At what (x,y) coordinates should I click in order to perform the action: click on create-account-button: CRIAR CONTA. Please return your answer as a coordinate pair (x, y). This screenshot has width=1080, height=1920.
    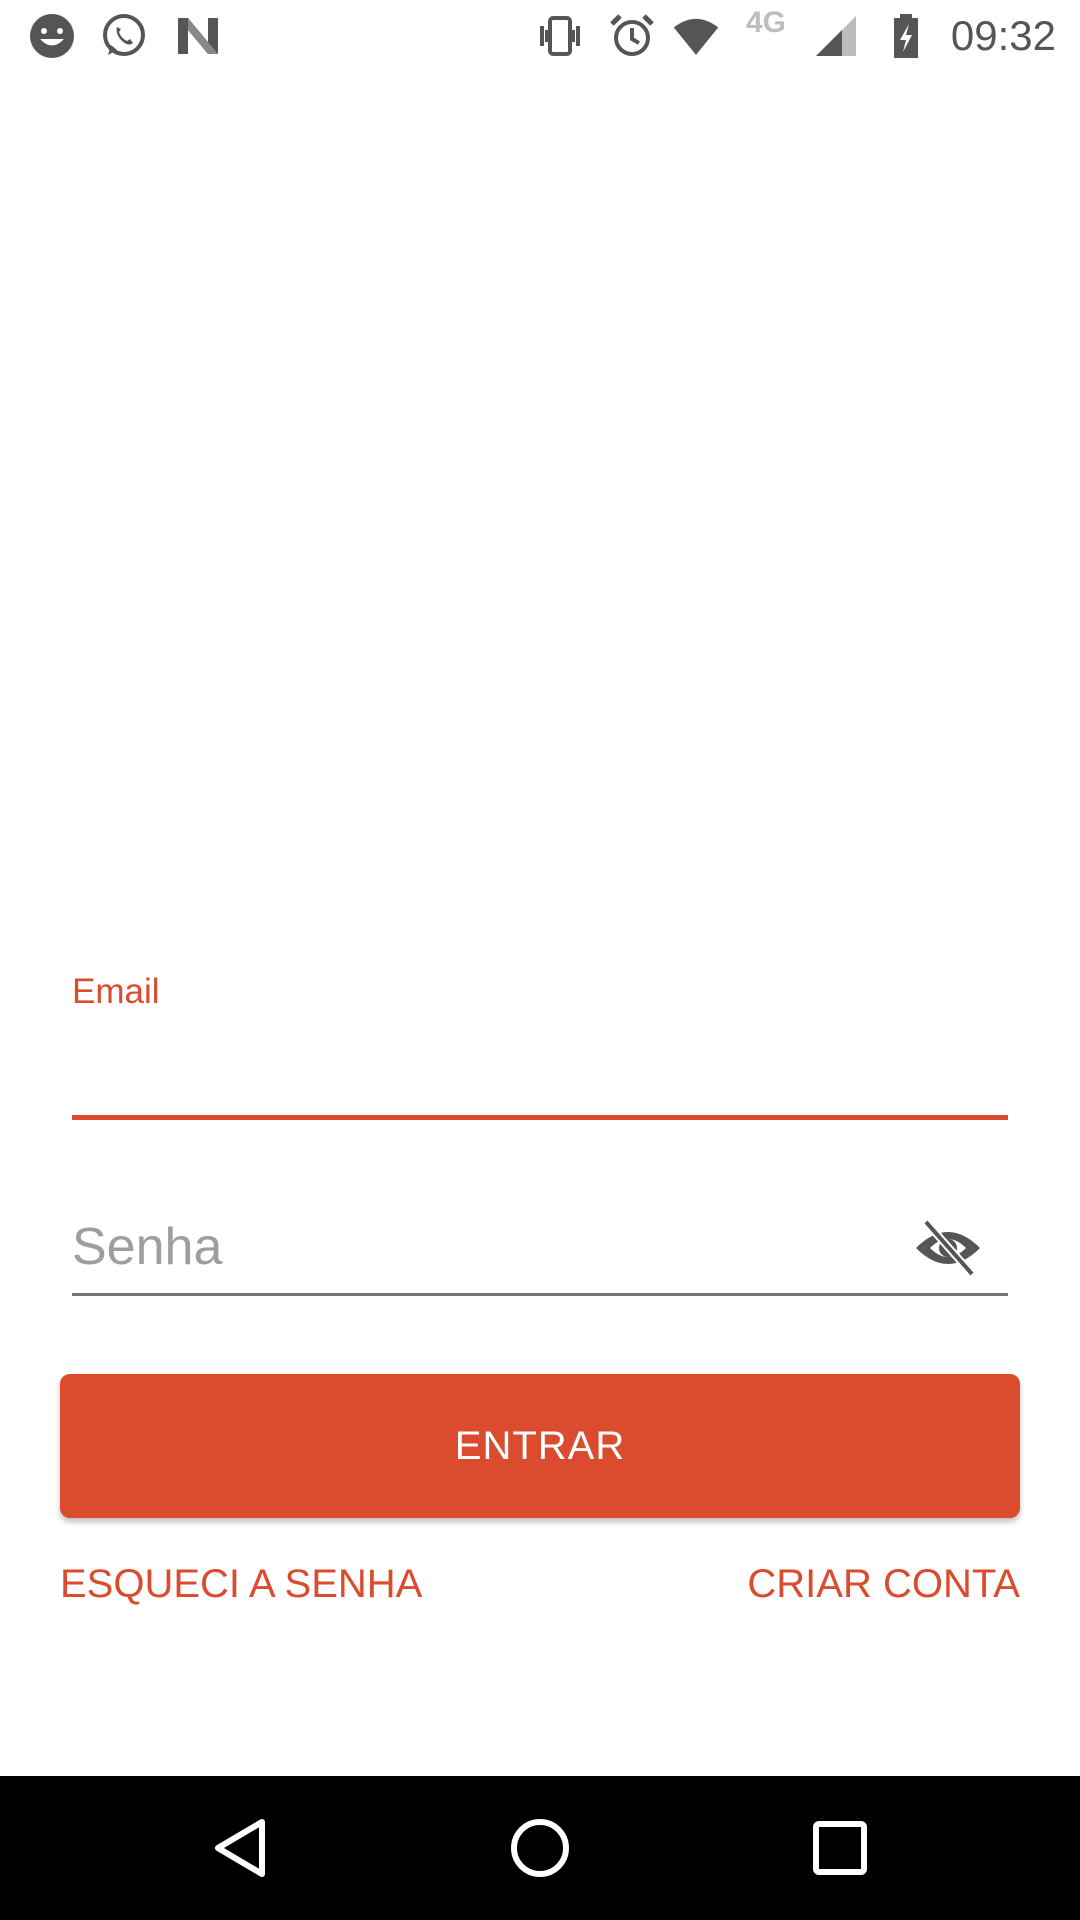
    Looking at the image, I should click on (883, 1584).